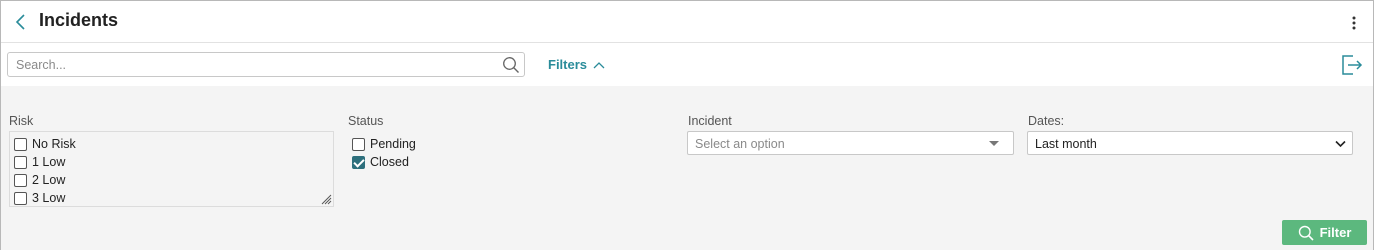  I want to click on search-box, so click(266, 64).